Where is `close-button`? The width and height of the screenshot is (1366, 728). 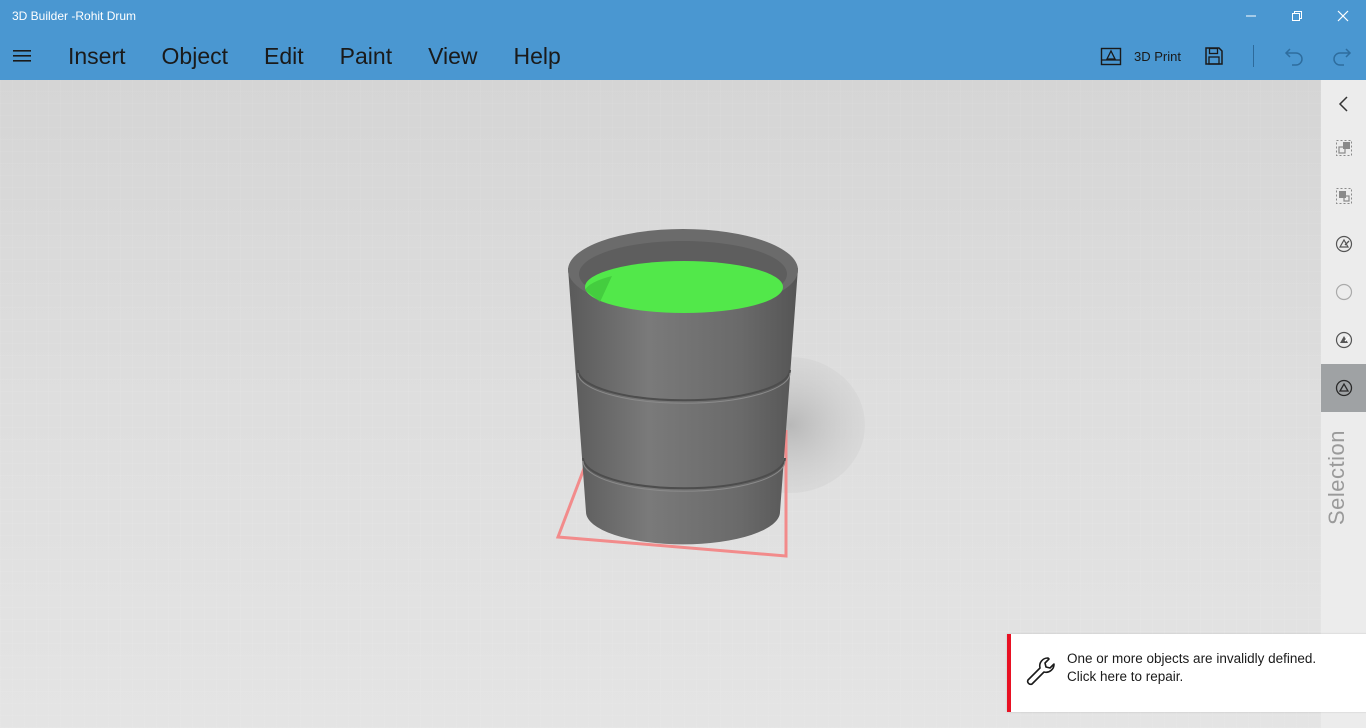
close-button is located at coordinates (1343, 16).